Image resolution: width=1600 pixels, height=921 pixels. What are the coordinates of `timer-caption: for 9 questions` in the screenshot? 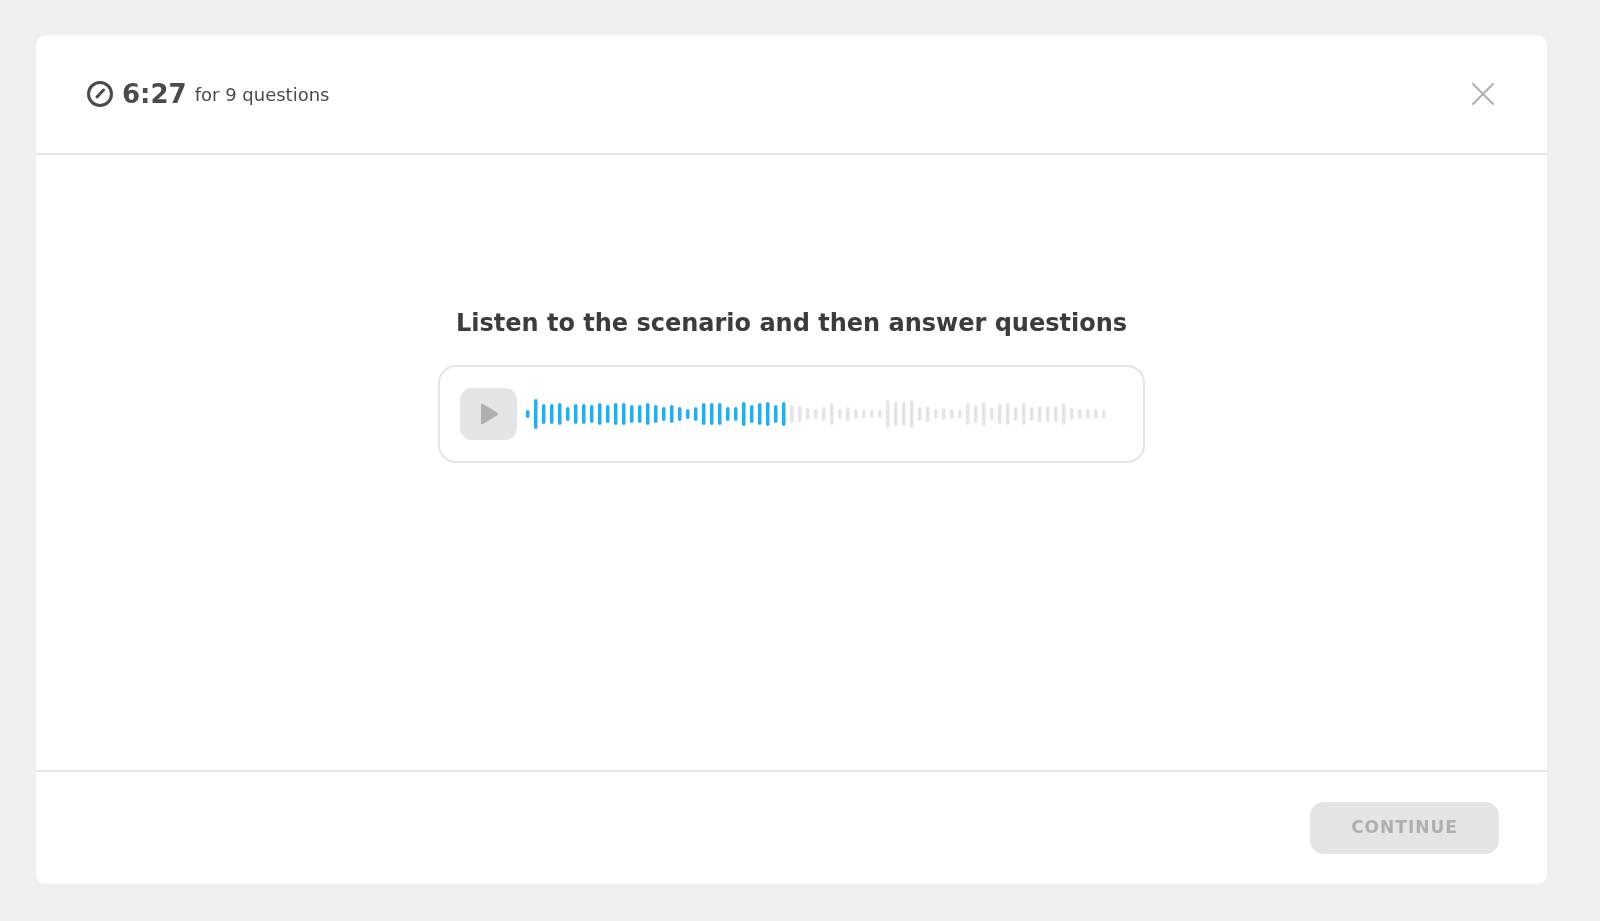 It's located at (262, 94).